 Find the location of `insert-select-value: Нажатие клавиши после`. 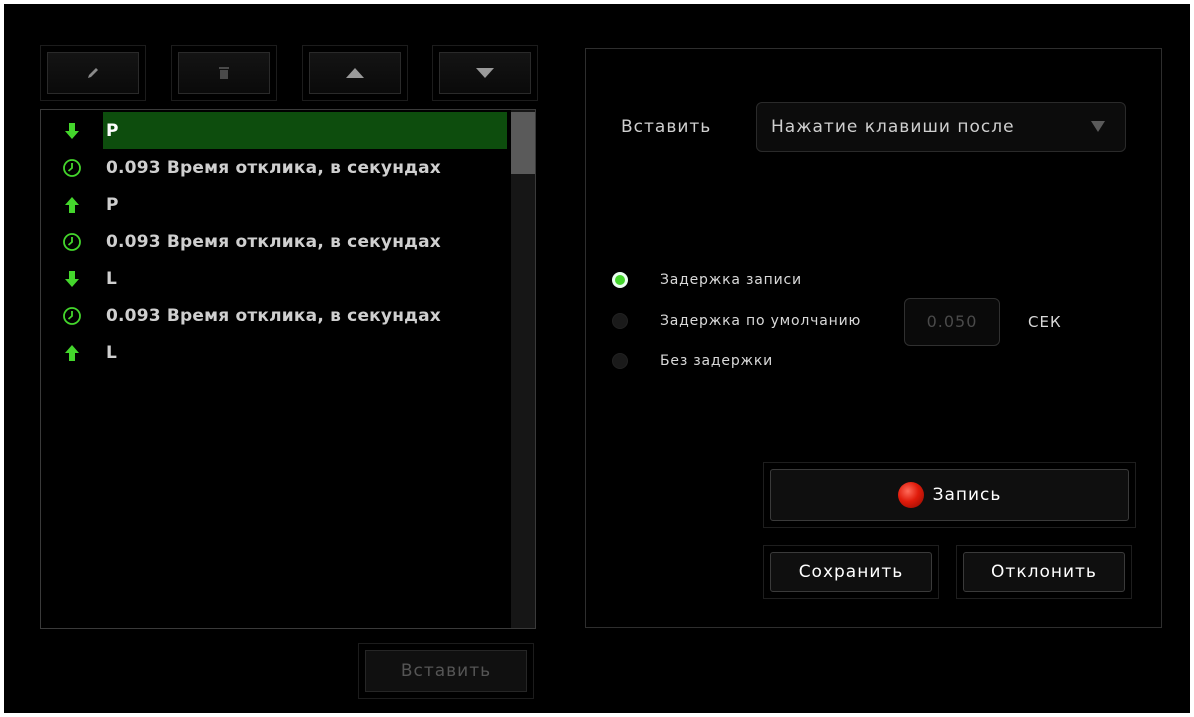

insert-select-value: Нажатие клавиши после is located at coordinates (893, 127).